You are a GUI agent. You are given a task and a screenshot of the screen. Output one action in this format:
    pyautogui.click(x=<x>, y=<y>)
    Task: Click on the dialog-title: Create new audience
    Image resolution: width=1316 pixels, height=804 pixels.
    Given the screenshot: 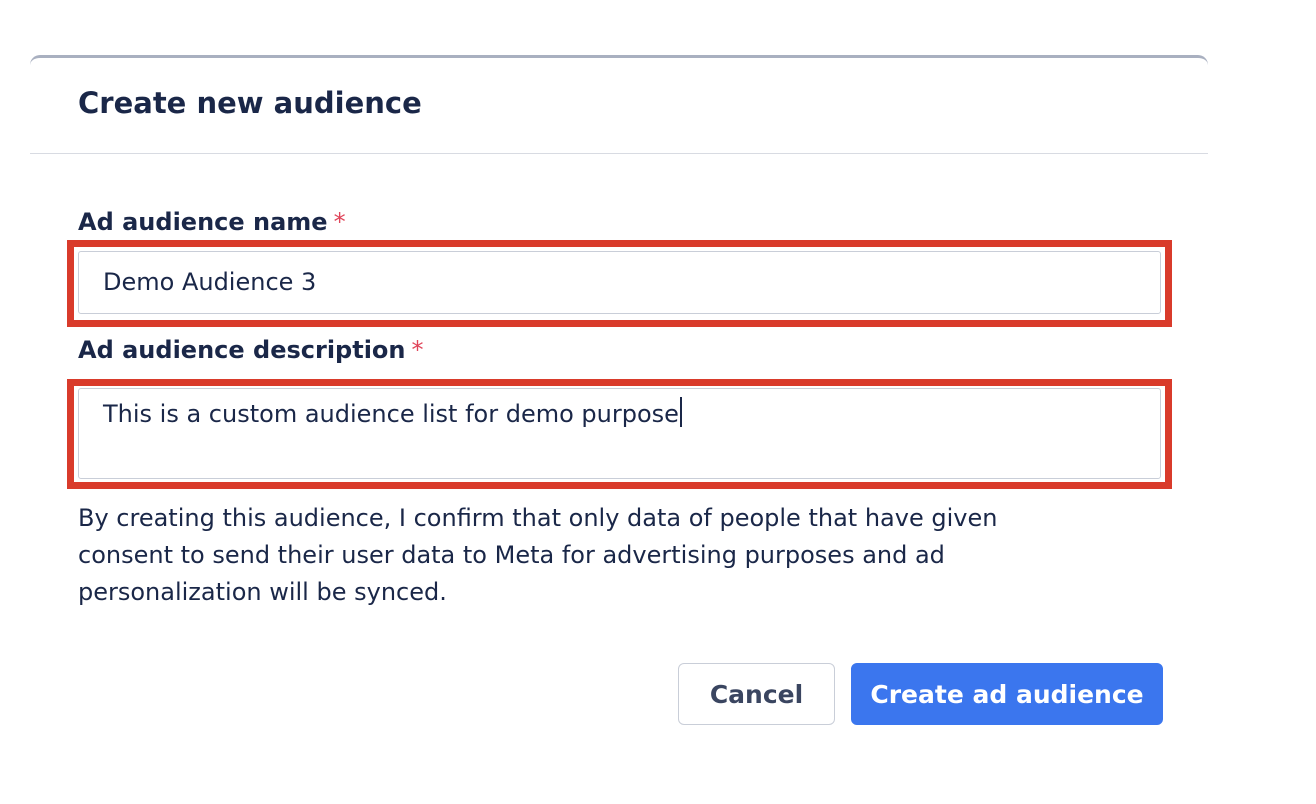 What is the action you would take?
    pyautogui.click(x=250, y=102)
    